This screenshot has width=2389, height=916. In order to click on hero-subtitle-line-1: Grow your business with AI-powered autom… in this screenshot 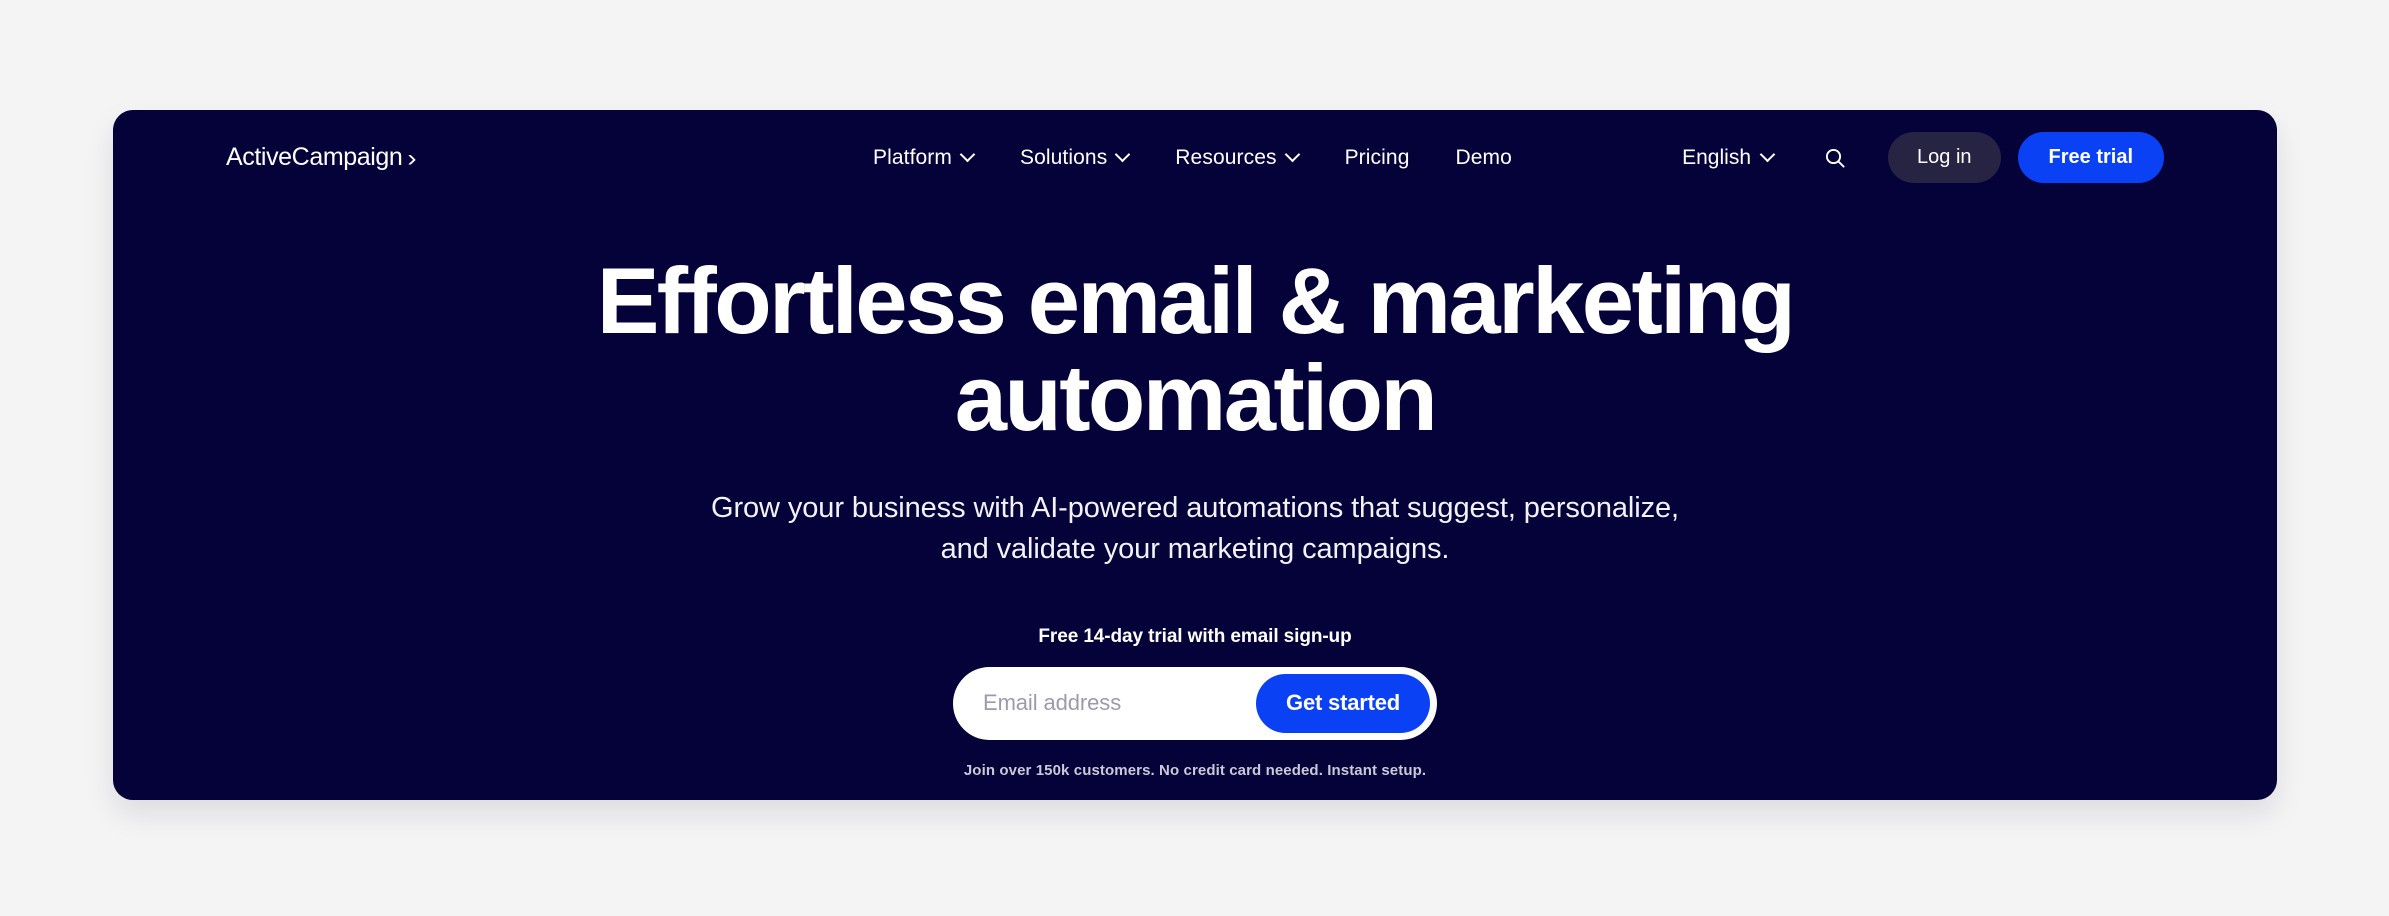, I will do `click(1195, 507)`.